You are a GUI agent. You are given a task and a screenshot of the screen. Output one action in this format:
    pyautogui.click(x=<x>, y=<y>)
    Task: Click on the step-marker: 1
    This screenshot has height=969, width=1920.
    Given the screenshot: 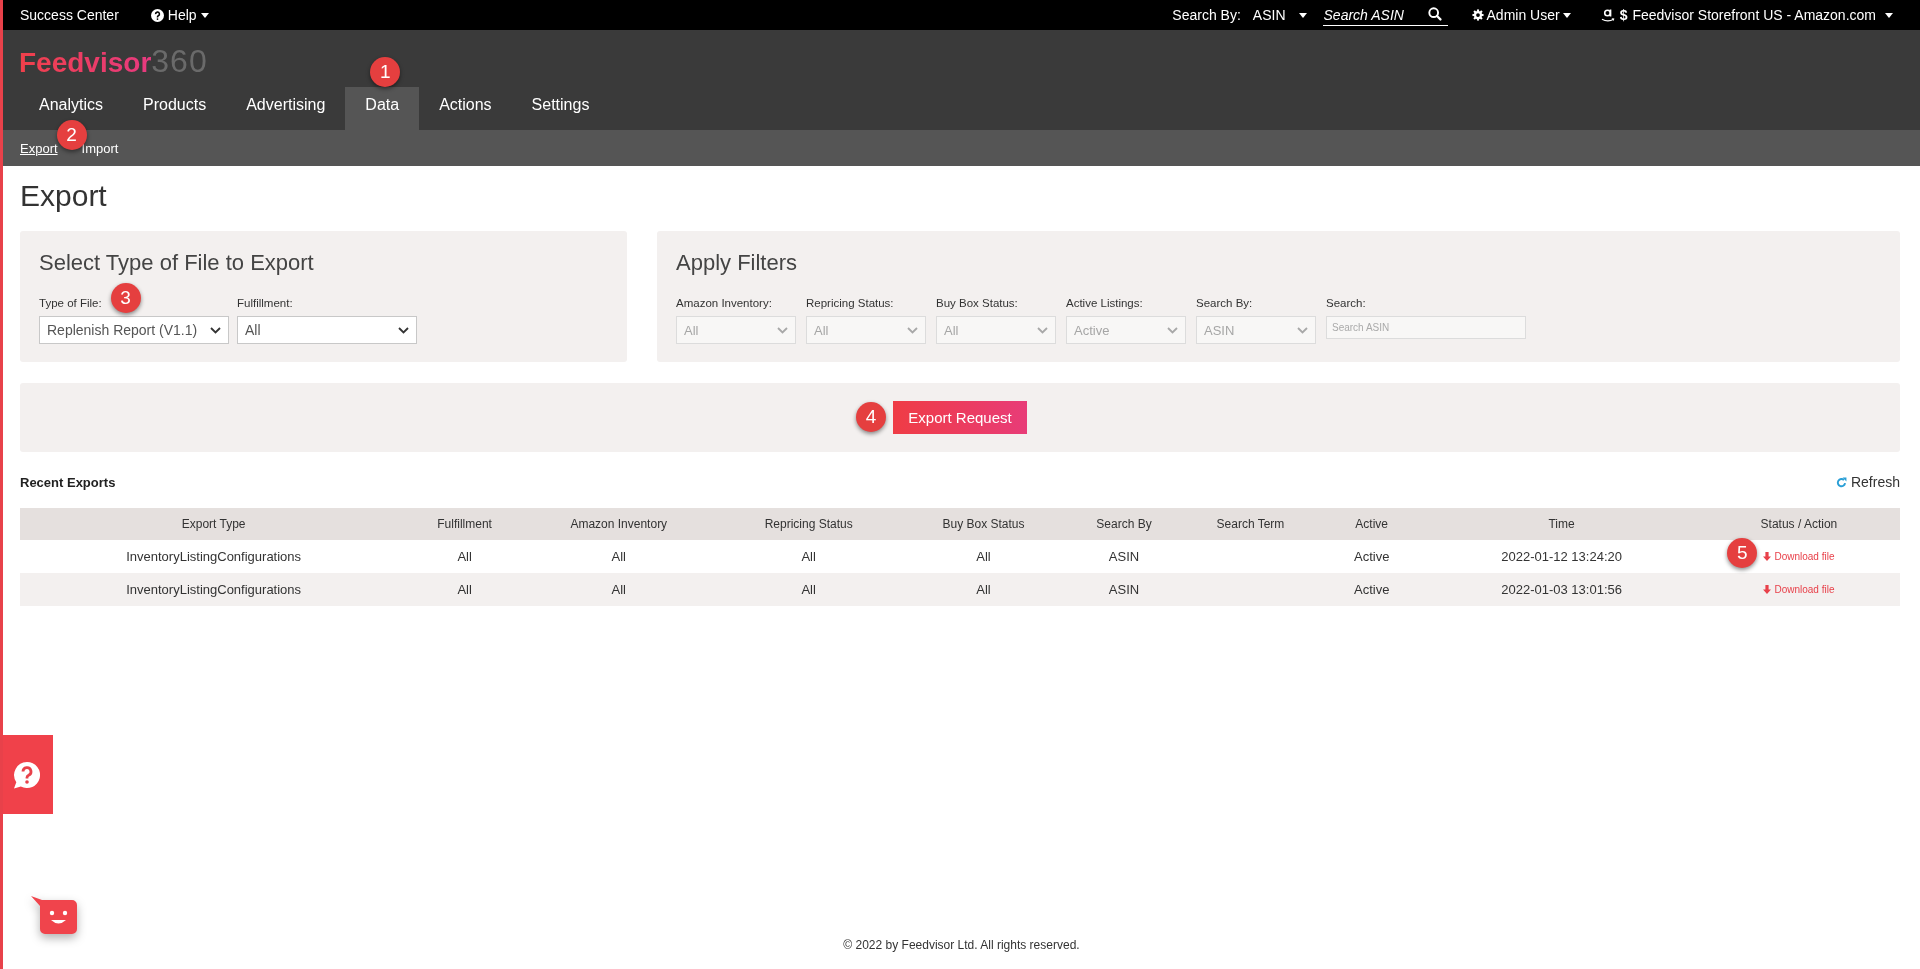 What is the action you would take?
    pyautogui.click(x=385, y=72)
    